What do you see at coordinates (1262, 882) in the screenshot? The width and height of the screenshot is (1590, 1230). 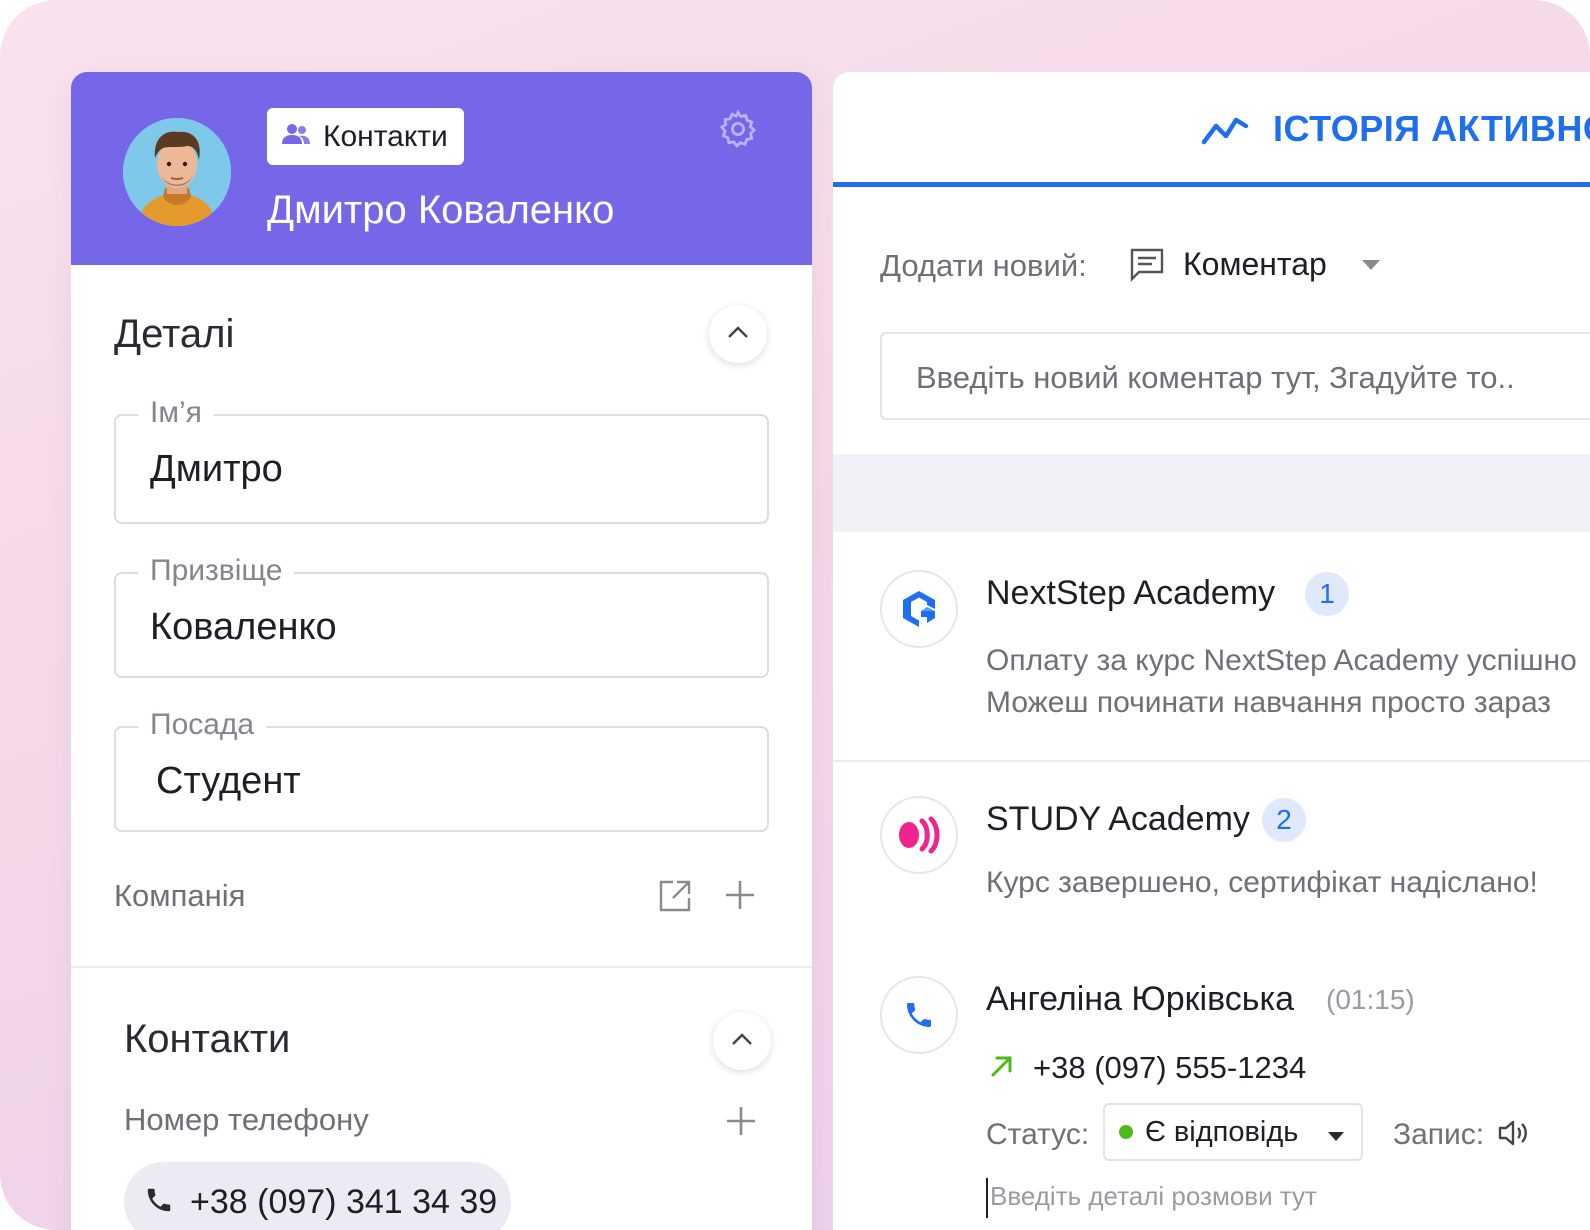 I see `feed-item-text: Курс завершено, сертифікат надіслано!` at bounding box center [1262, 882].